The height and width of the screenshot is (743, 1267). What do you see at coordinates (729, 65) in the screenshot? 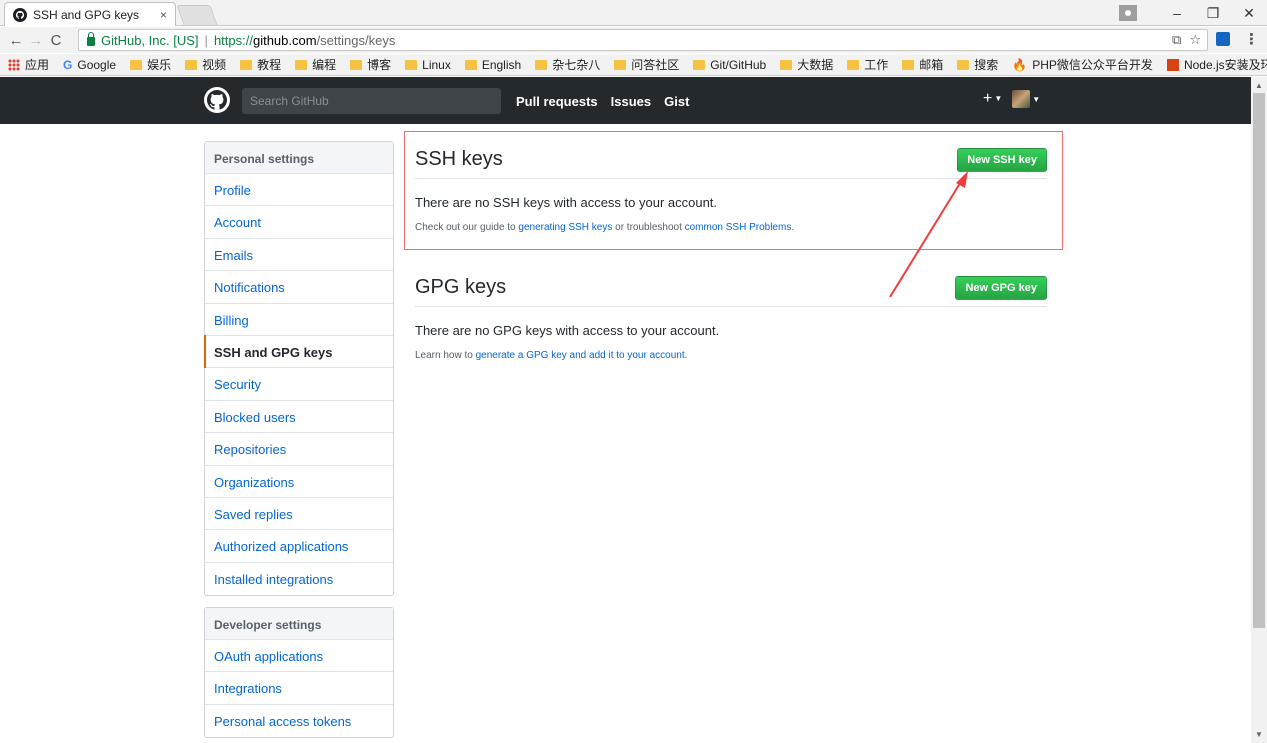
I see `bookmark-item: Git/GitHub` at bounding box center [729, 65].